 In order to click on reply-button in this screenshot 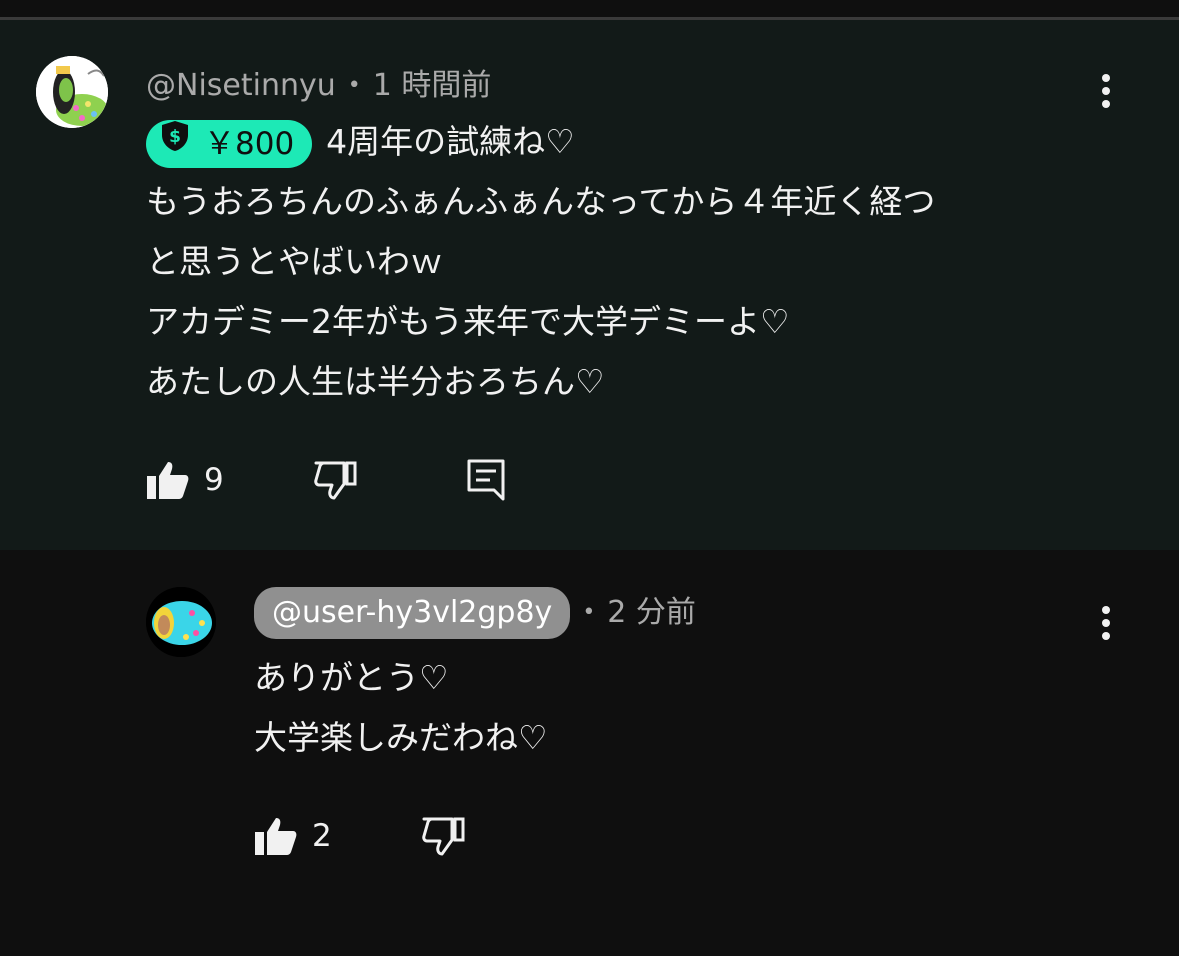, I will do `click(486, 482)`.